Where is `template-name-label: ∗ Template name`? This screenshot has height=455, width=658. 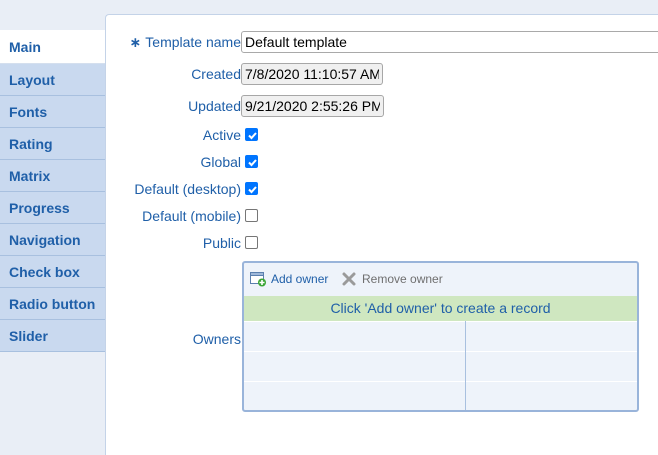 template-name-label: ∗ Template name is located at coordinates (185, 42).